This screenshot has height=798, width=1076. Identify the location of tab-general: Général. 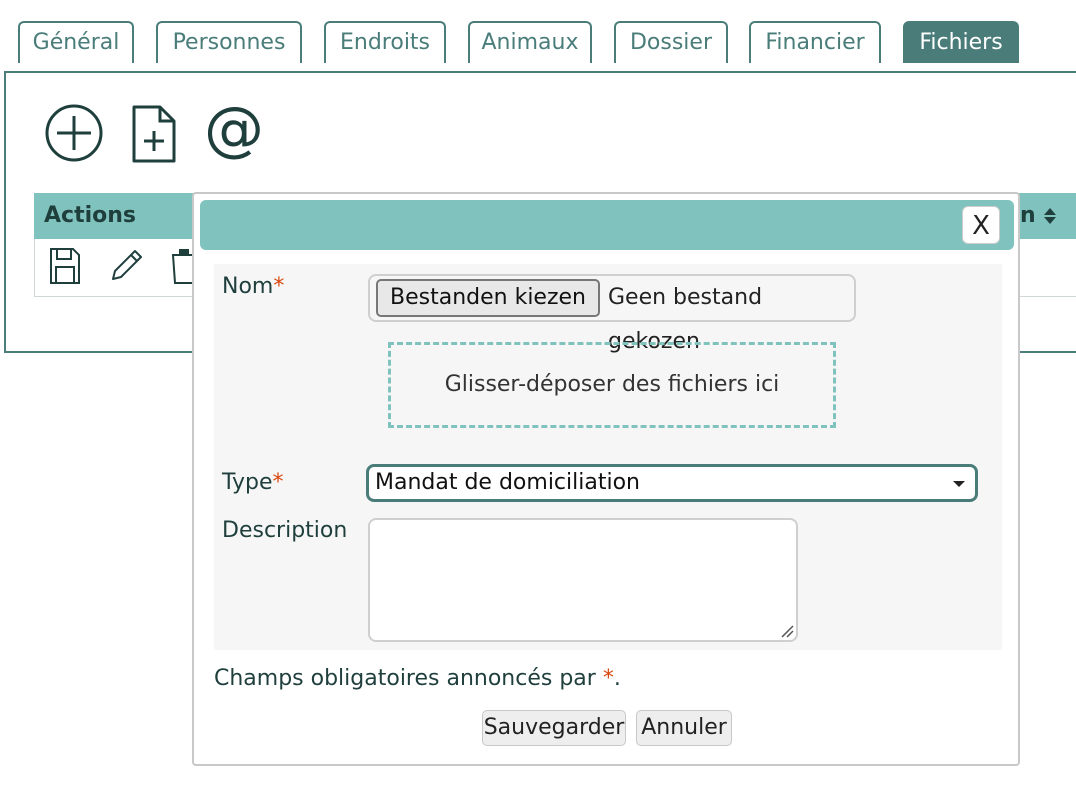
(76, 42).